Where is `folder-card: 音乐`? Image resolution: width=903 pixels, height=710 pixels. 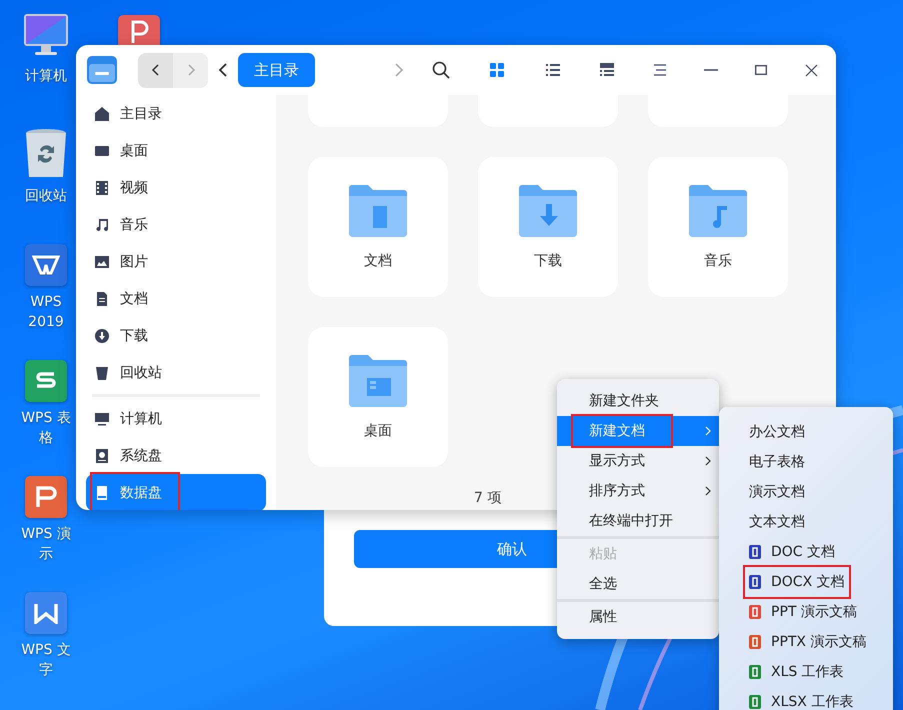
folder-card: 音乐 is located at coordinates (718, 227).